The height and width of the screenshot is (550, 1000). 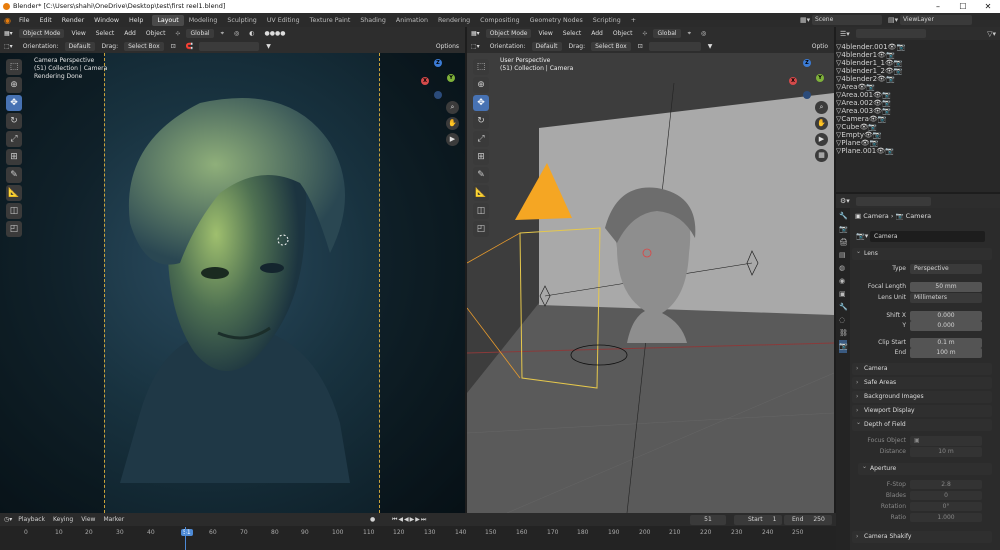 What do you see at coordinates (925, 468) in the screenshot?
I see `aperture-panel-header: Aperture` at bounding box center [925, 468].